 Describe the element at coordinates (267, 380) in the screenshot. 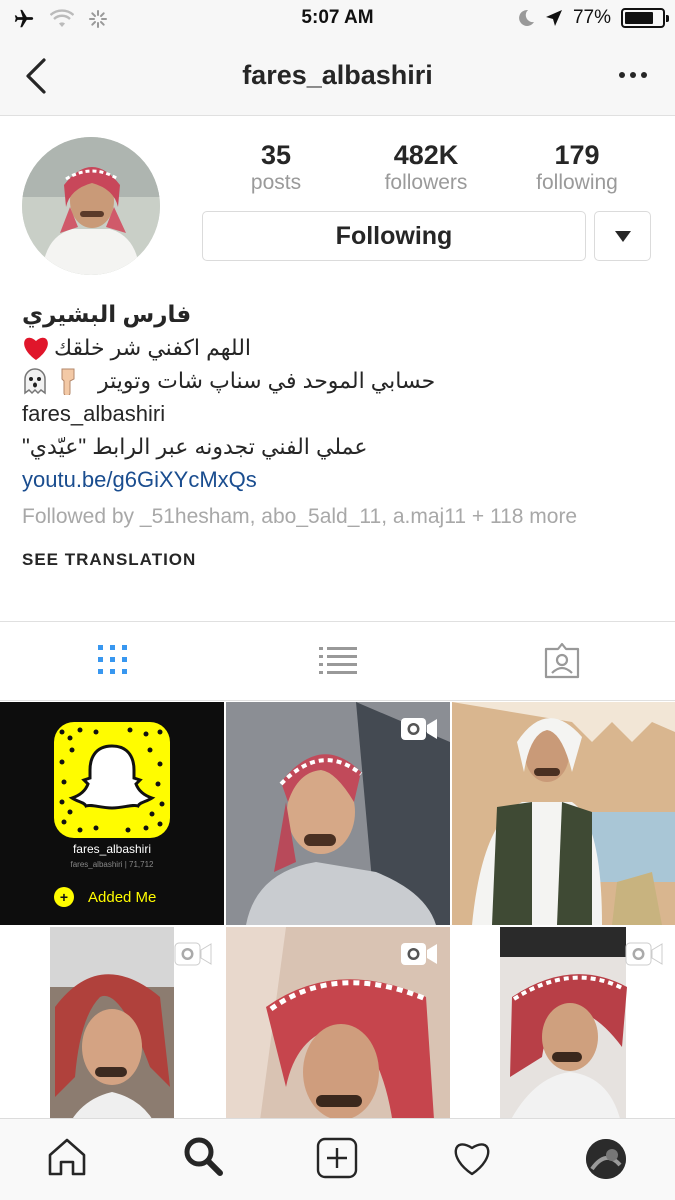

I see `bio-line-2-text: حسابي الموحد في سناپ شات وتويتر` at that location.